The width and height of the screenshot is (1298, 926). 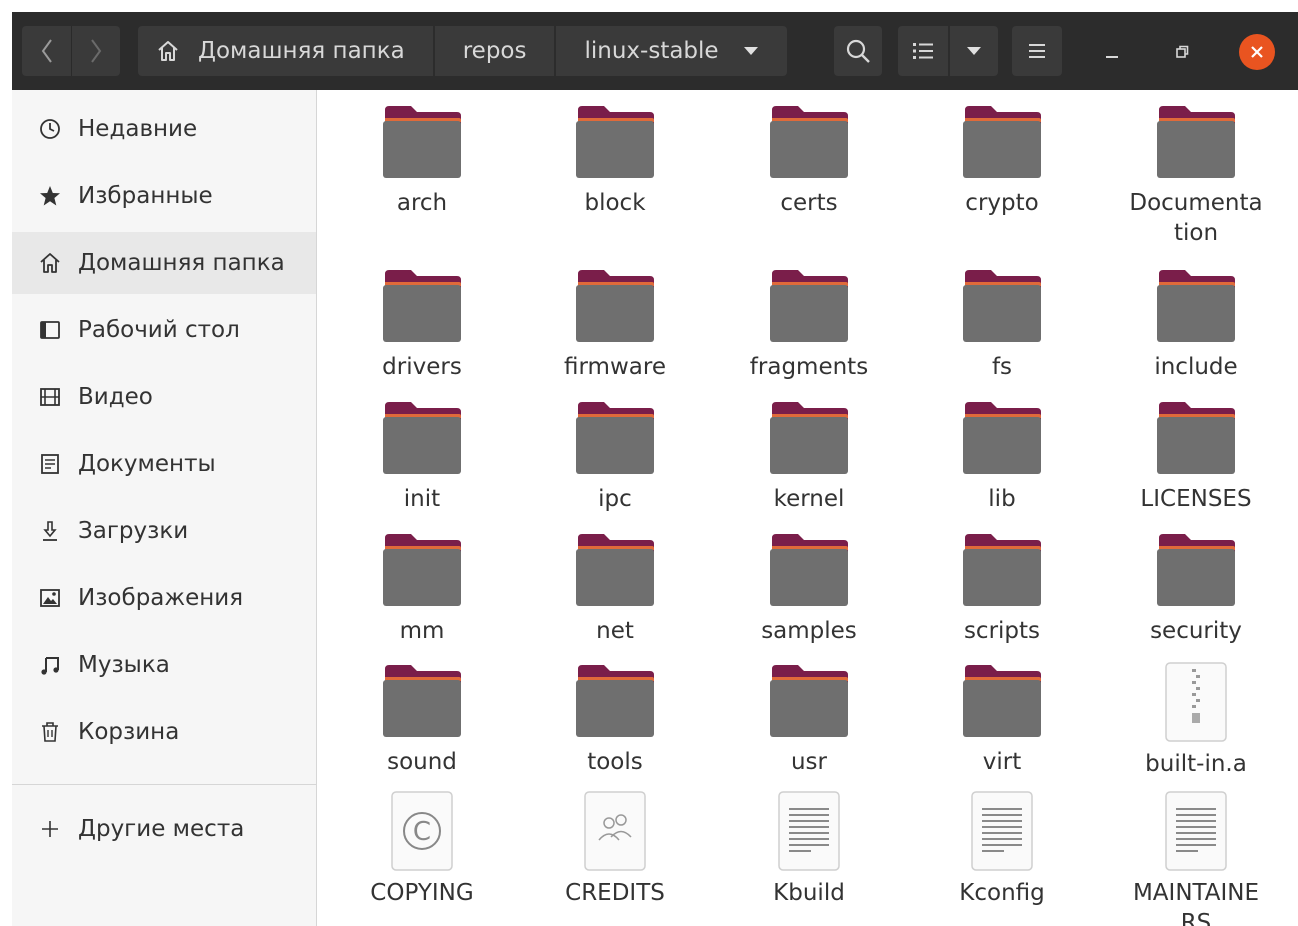 What do you see at coordinates (422, 597) in the screenshot?
I see `file-item-mm: mm` at bounding box center [422, 597].